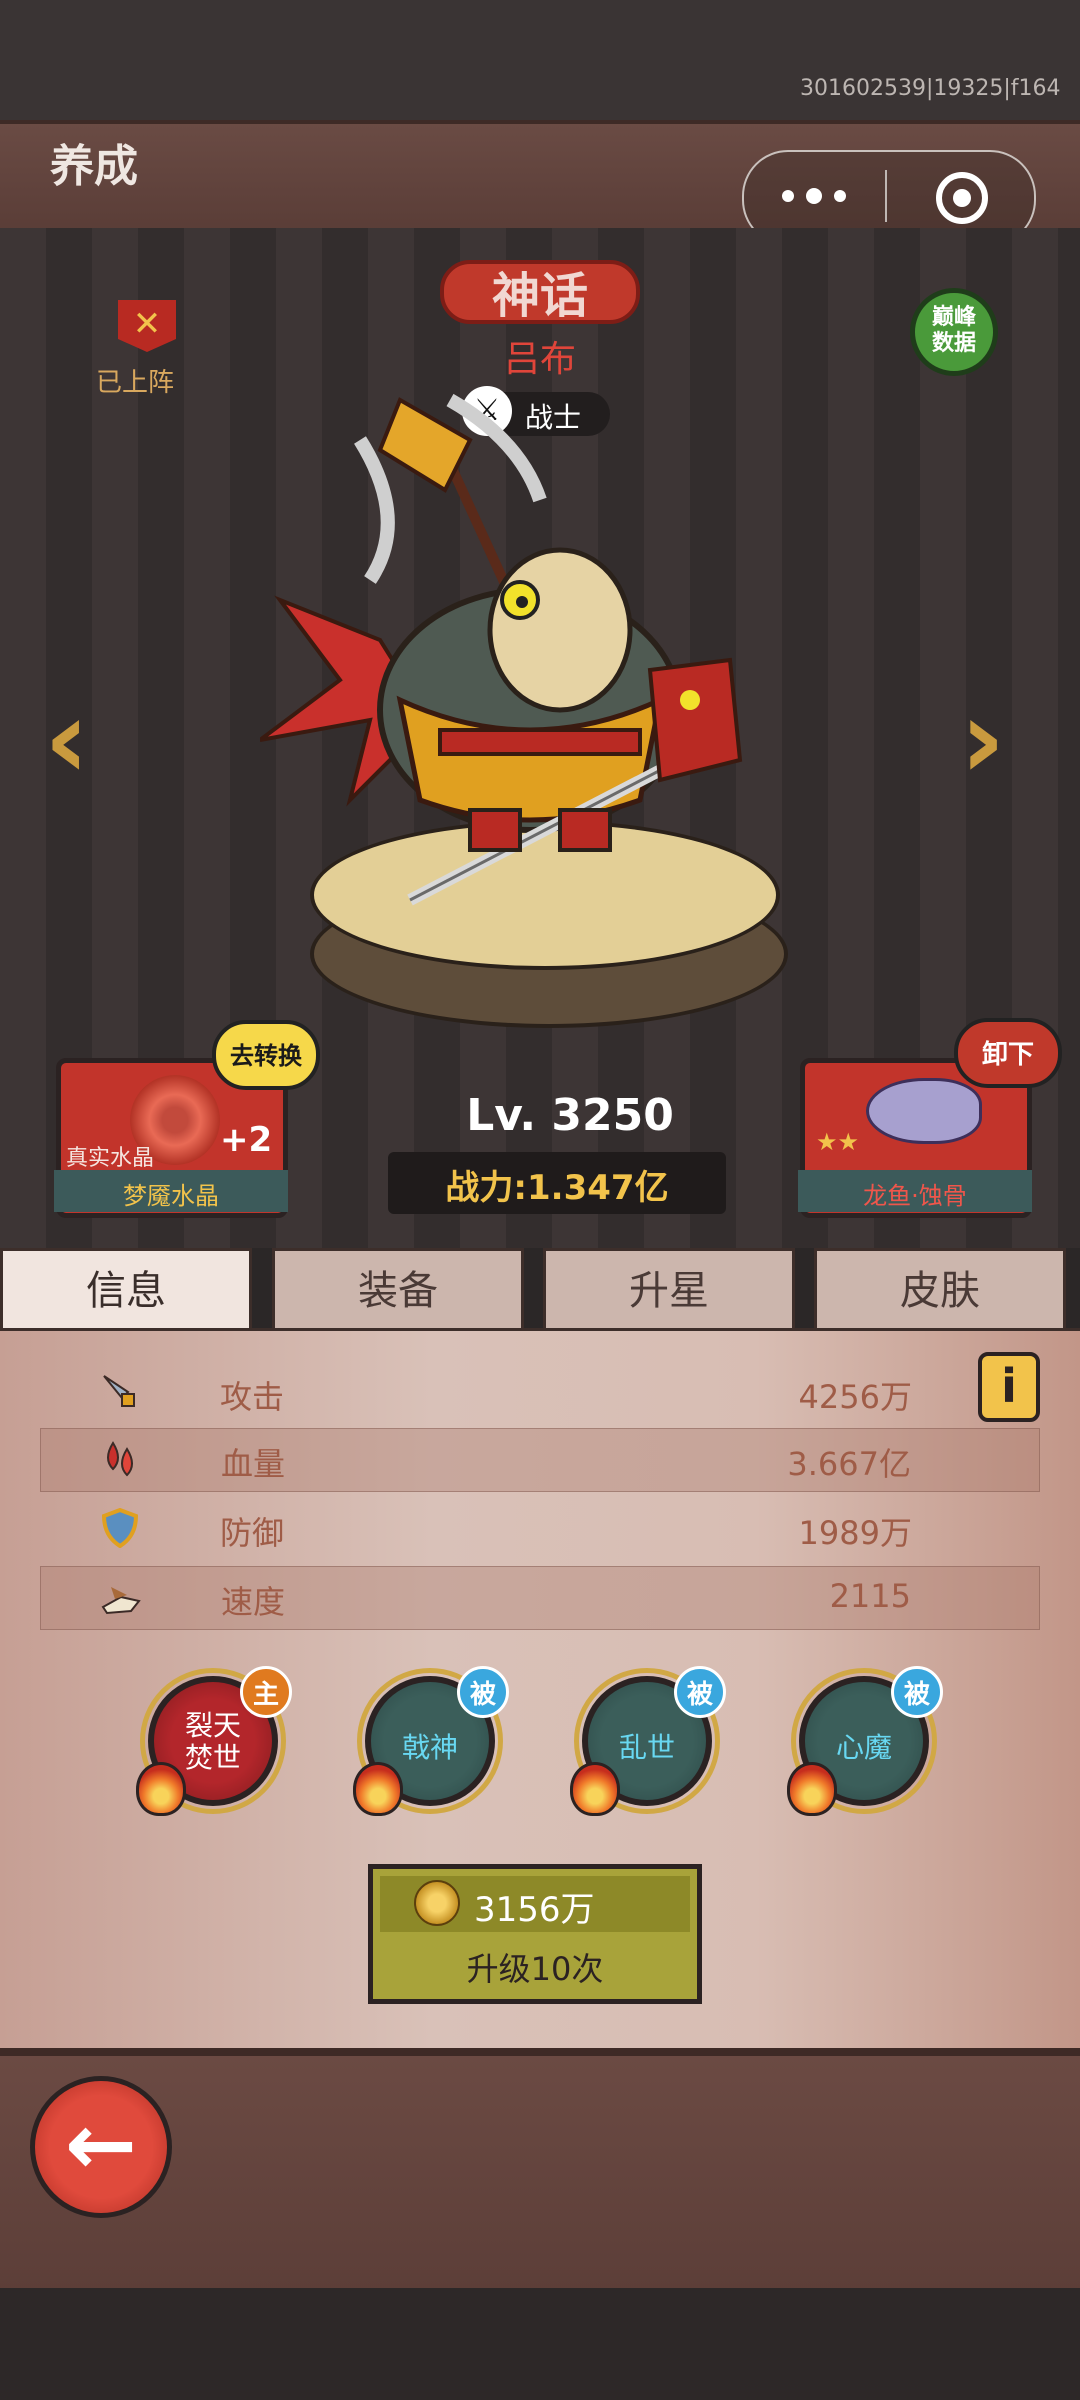 The width and height of the screenshot is (1080, 2400). I want to click on speed-icon, so click(121, 1601).